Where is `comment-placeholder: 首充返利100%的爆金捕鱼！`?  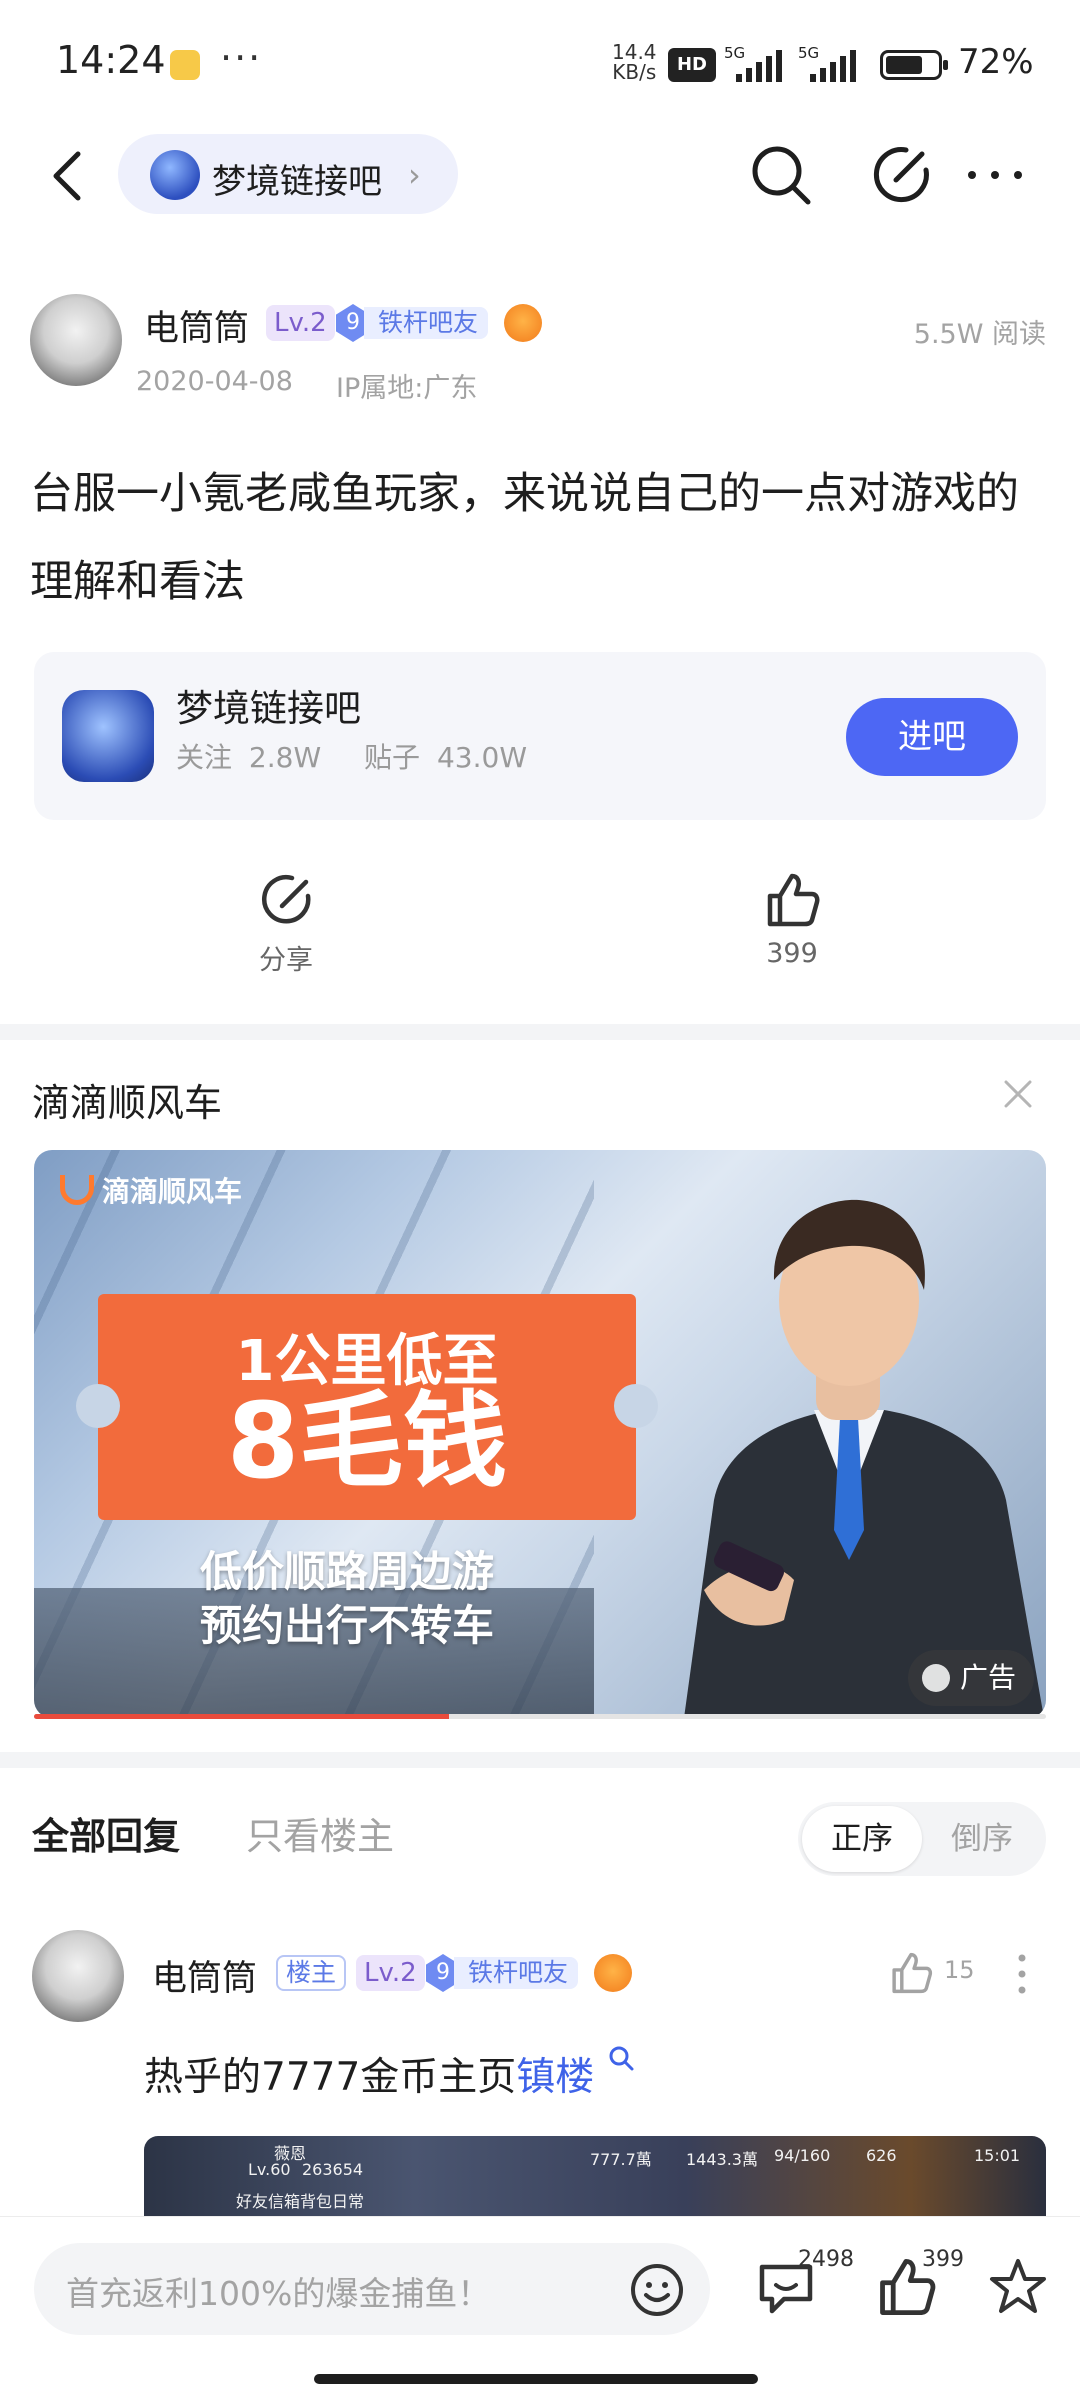 comment-placeholder: 首充返利100%的爆金捕鱼！ is located at coordinates (278, 2293).